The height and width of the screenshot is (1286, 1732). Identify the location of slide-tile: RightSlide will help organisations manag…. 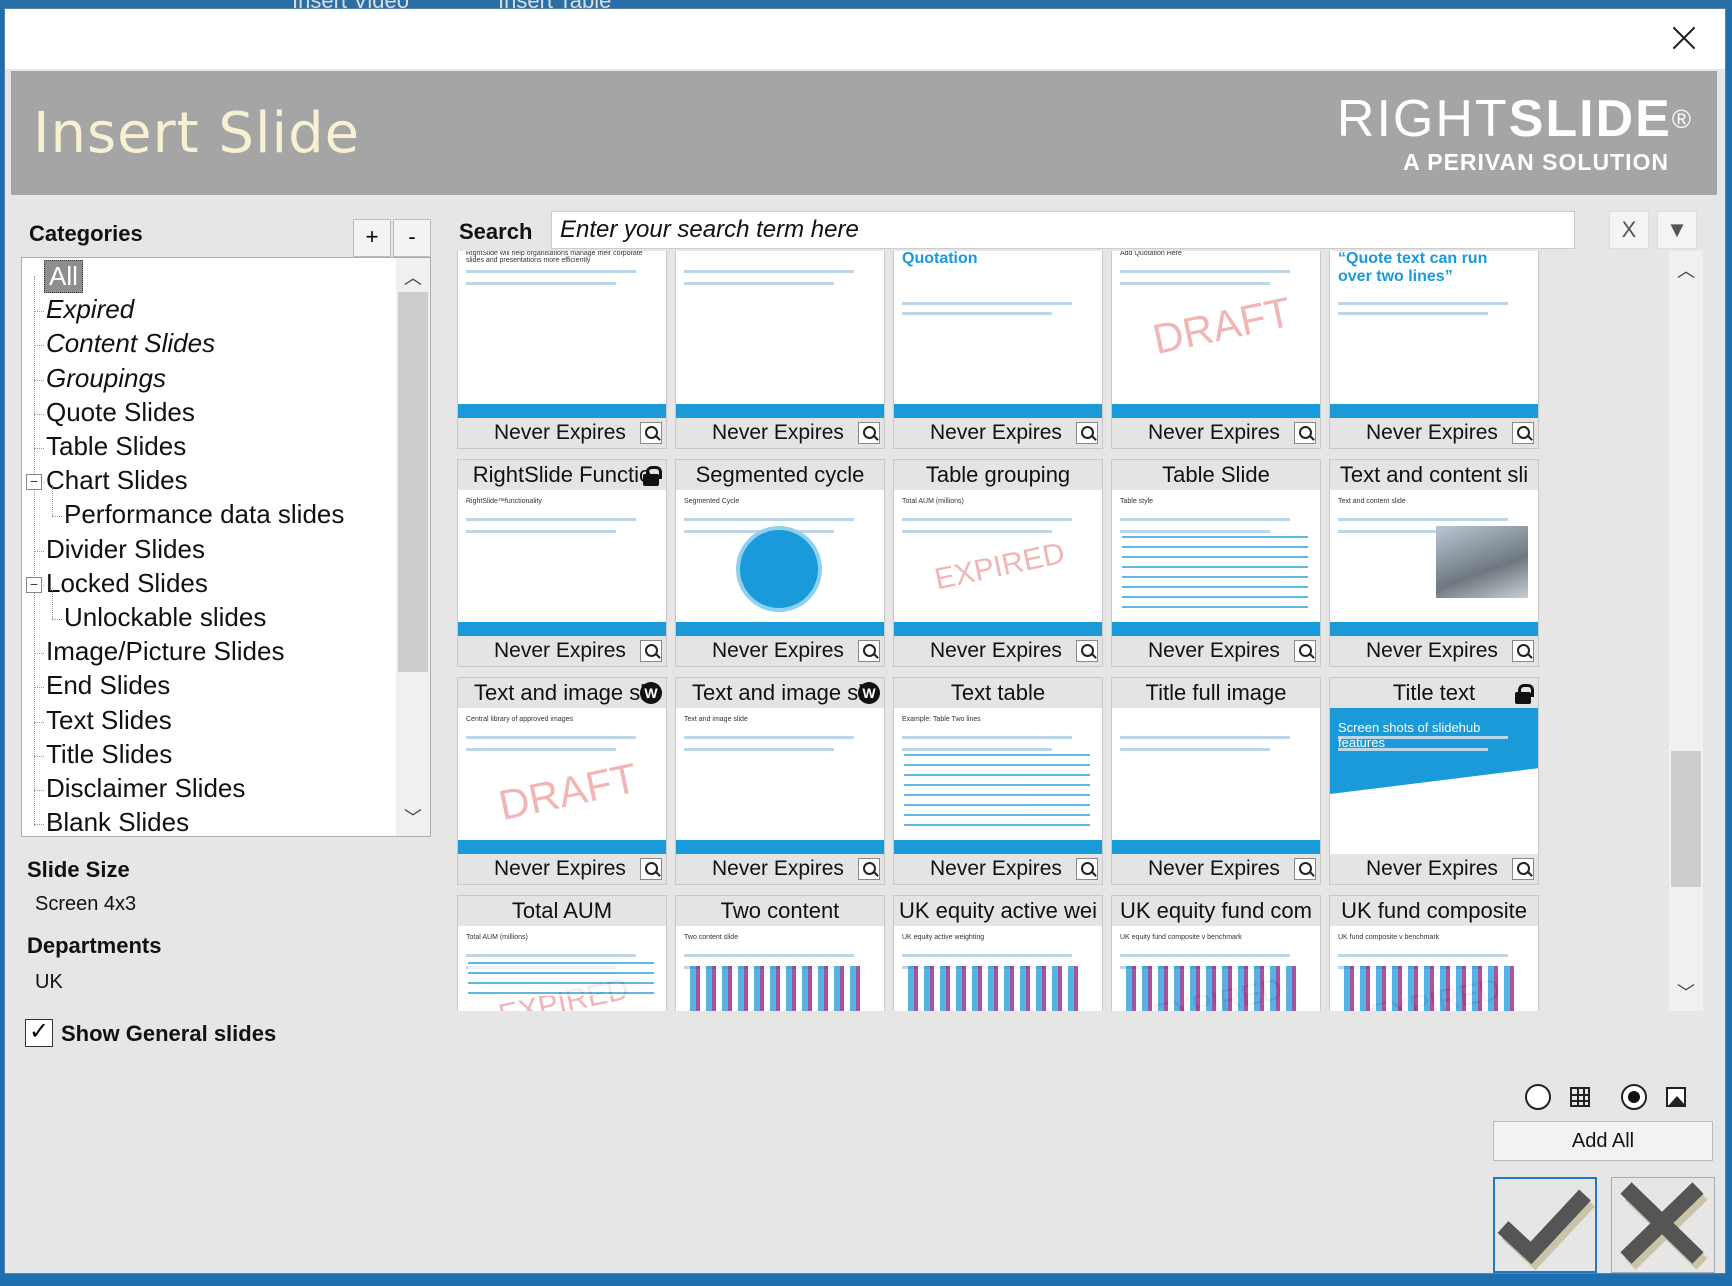
(562, 350).